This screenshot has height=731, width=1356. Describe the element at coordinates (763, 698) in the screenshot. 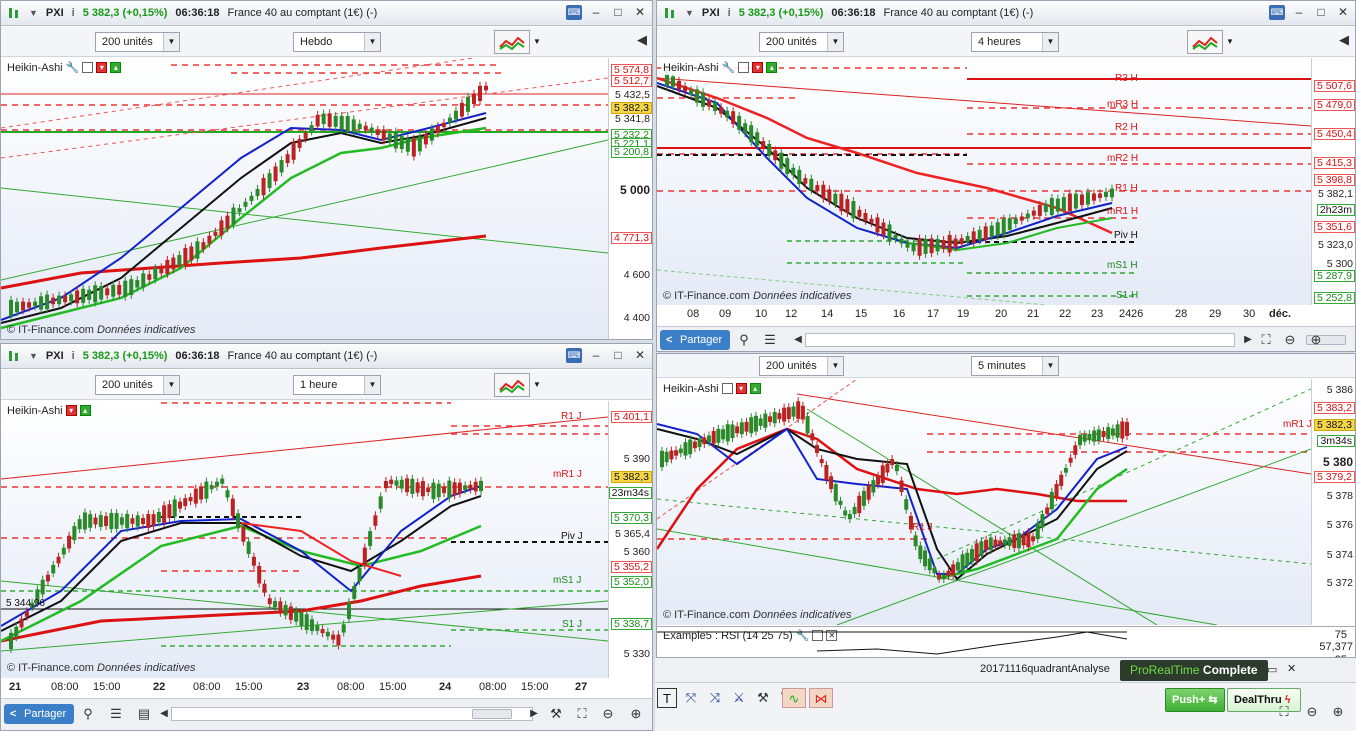

I see `tools-icon: ⚒` at that location.